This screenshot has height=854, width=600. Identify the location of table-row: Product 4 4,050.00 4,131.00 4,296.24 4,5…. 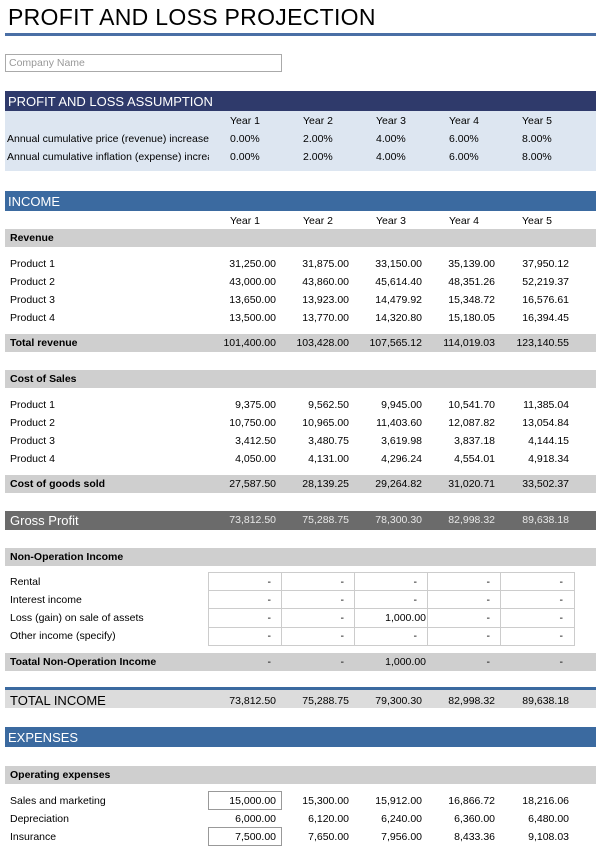
(300, 459).